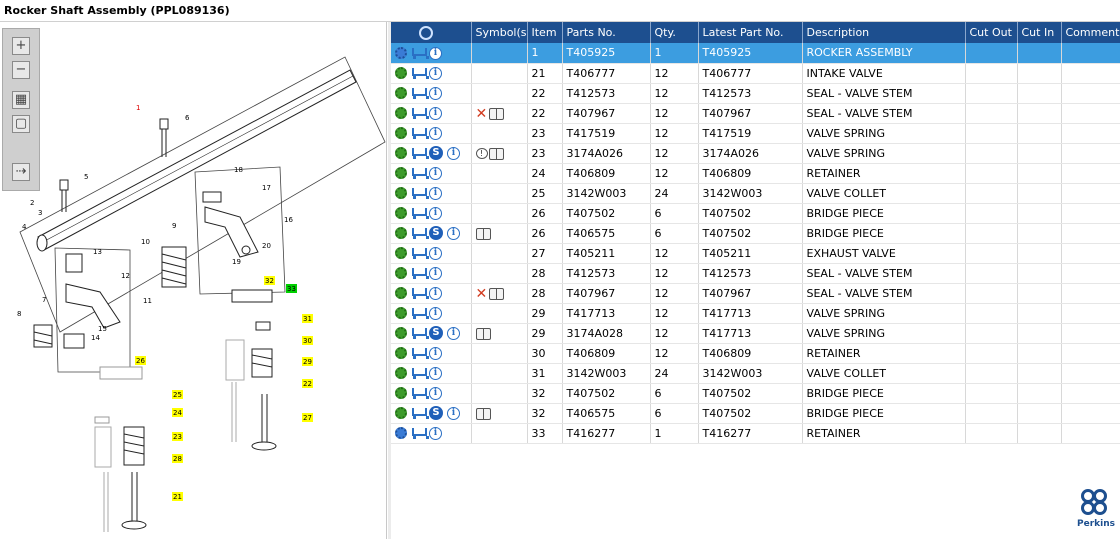  What do you see at coordinates (1090, 32) in the screenshot?
I see `column-header-comment: Comment` at bounding box center [1090, 32].